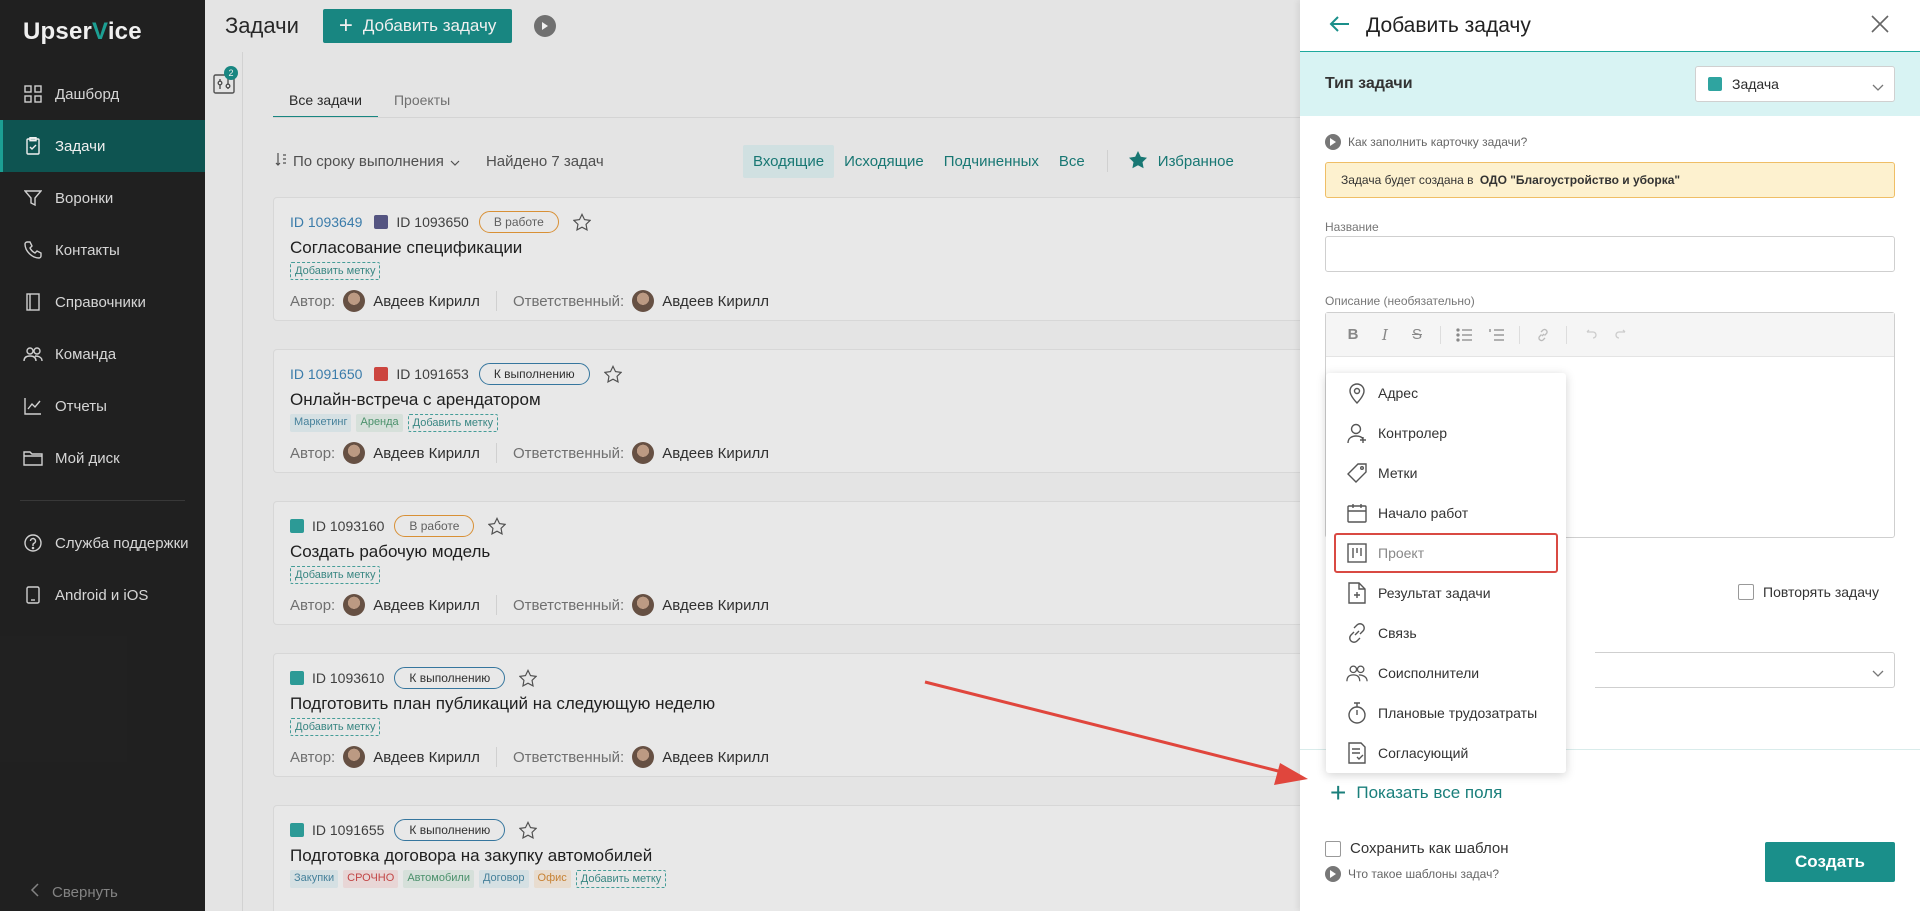  I want to click on chevron-down-icon, so click(1878, 673).